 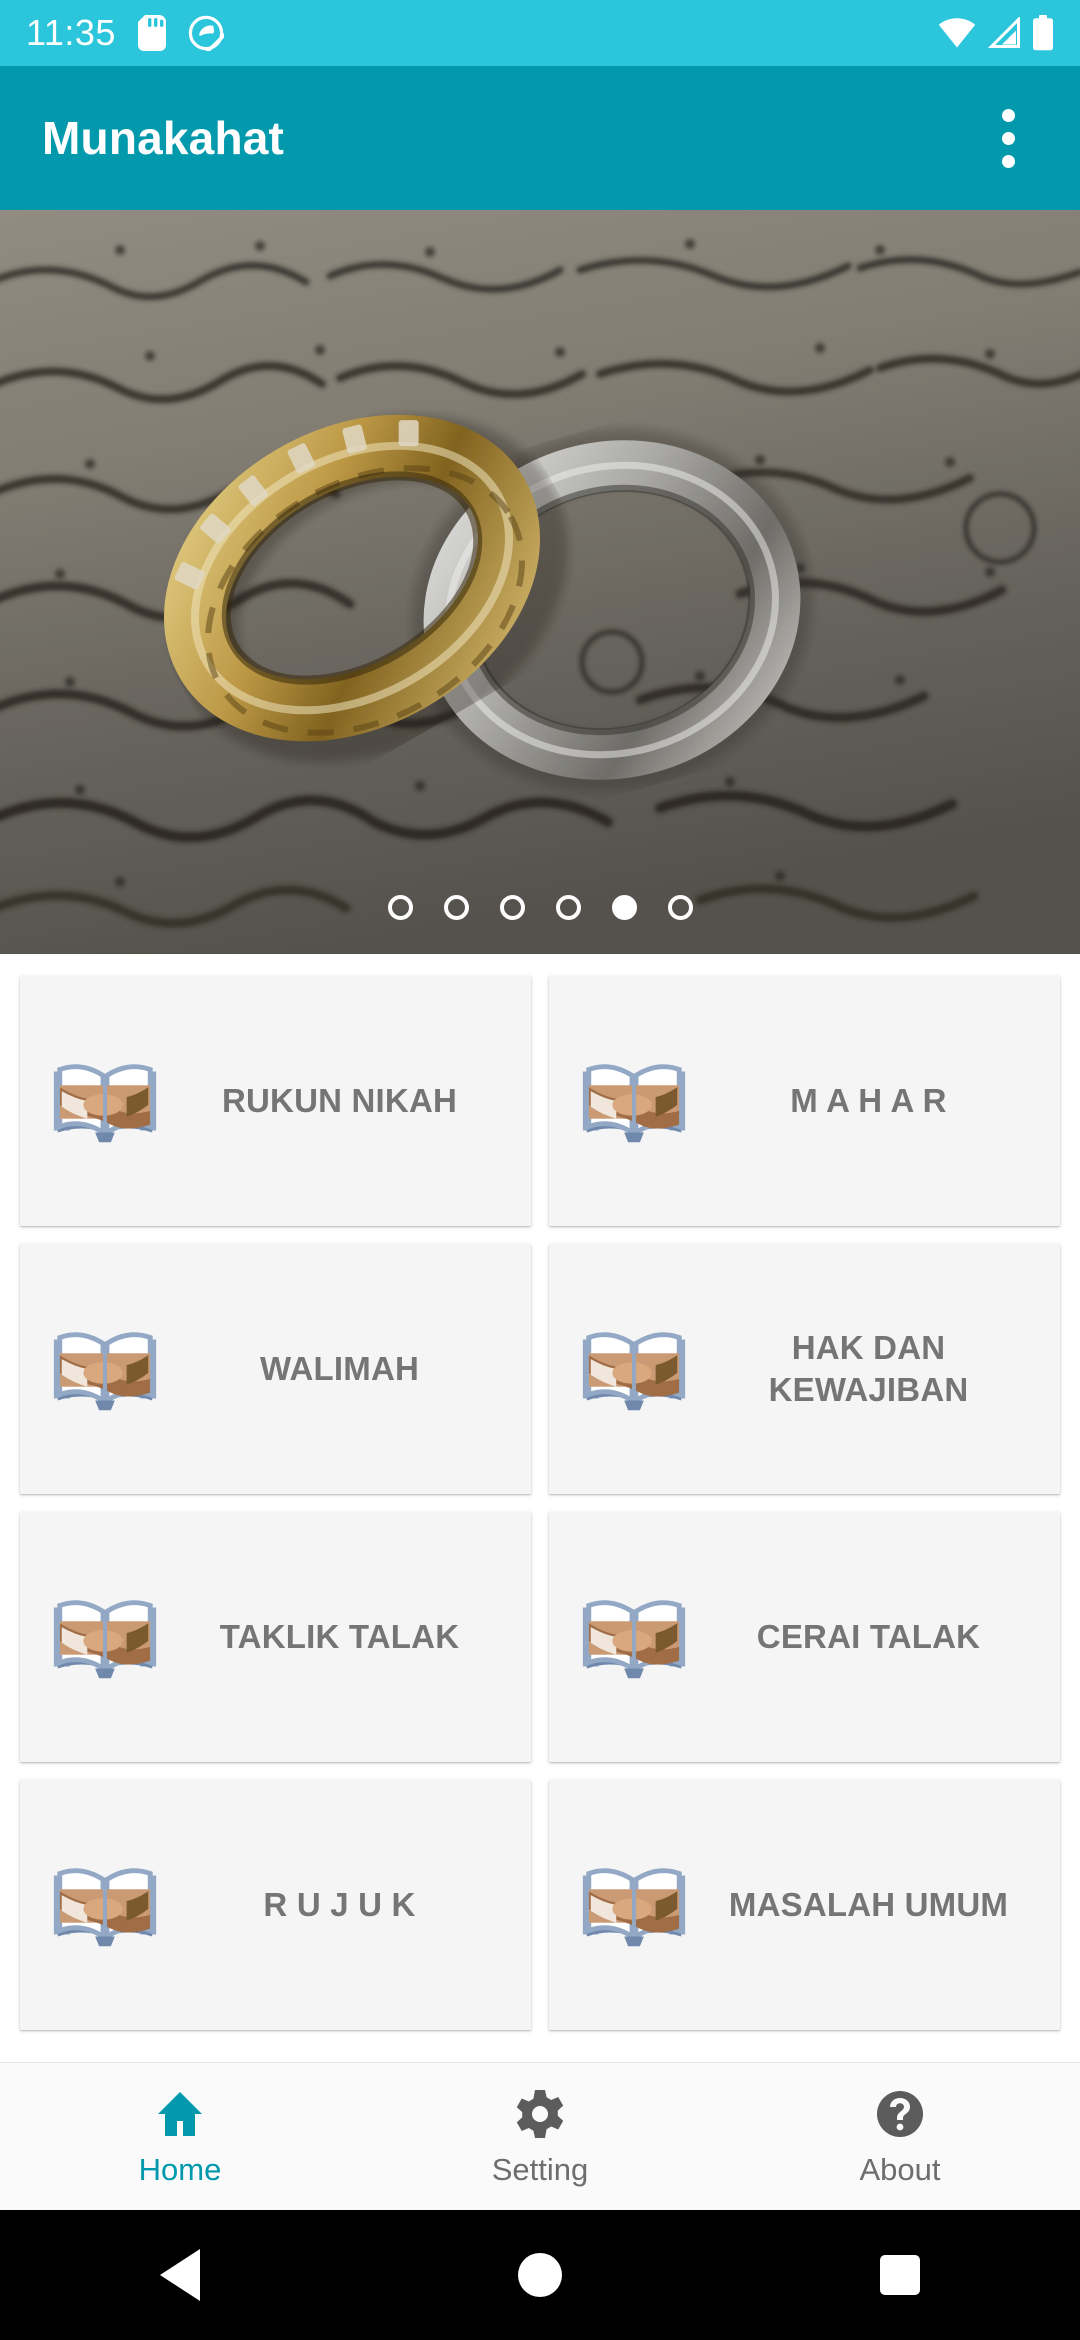 I want to click on grid-row: R U J U K MASALAH UMUM, so click(x=540, y=1905).